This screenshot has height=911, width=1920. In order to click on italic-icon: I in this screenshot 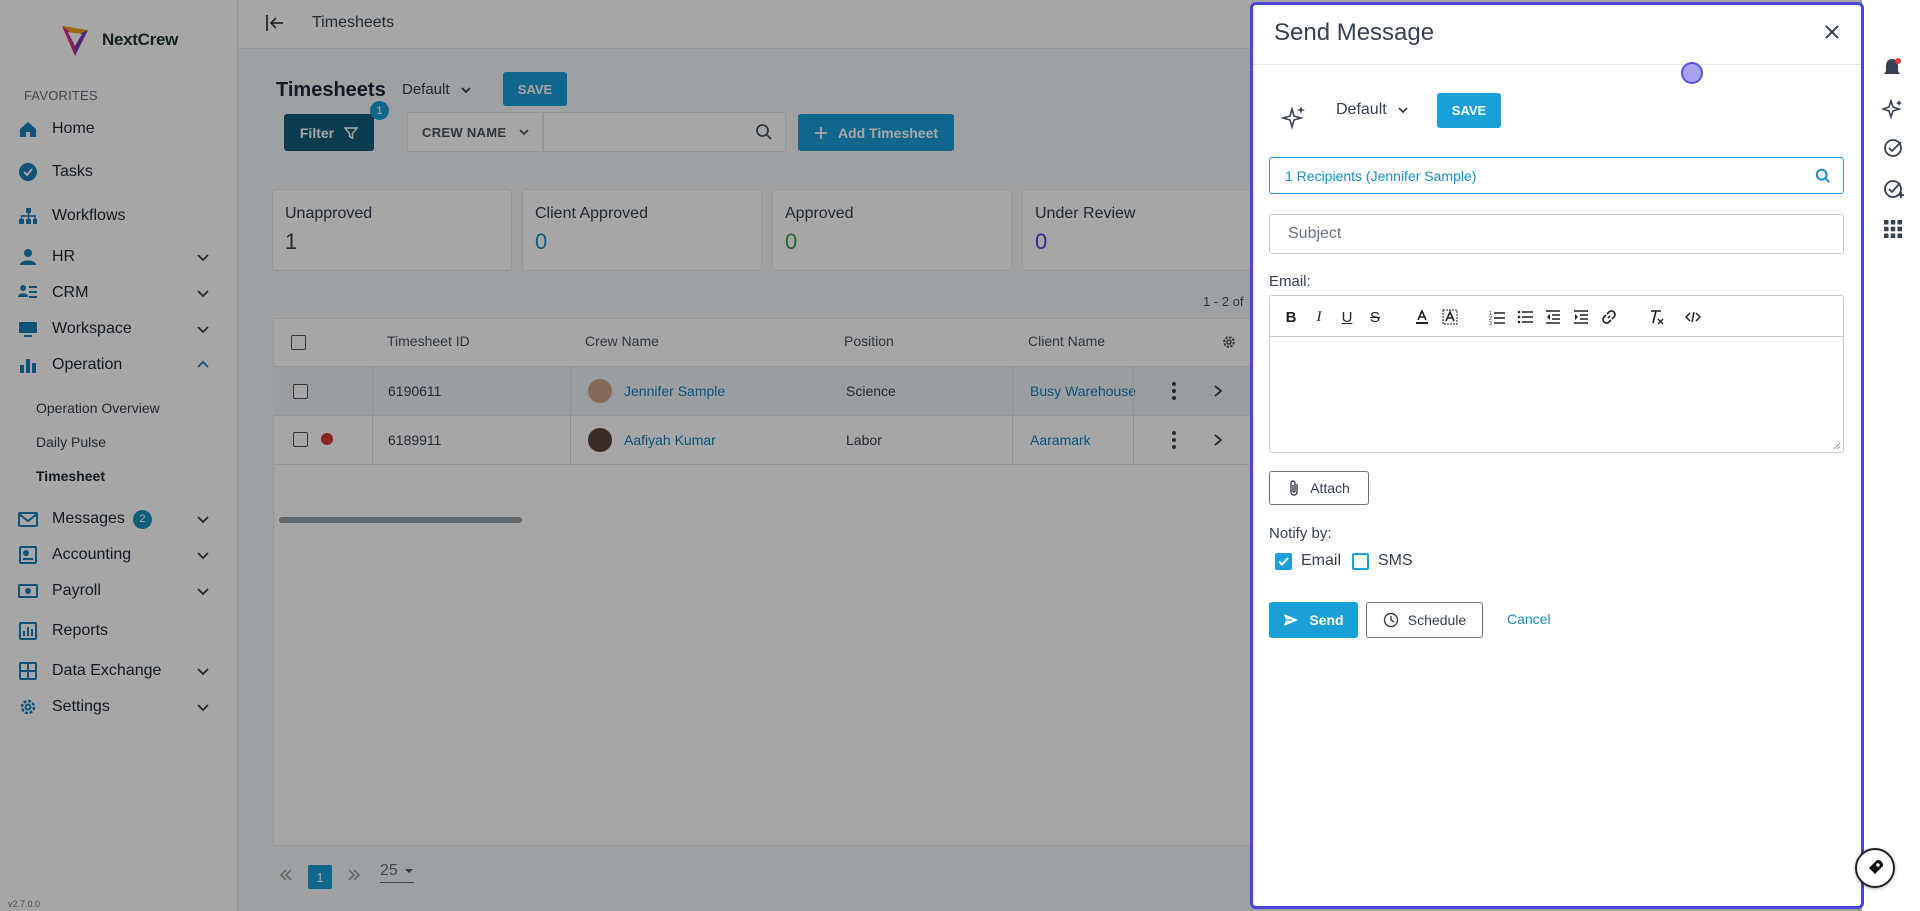, I will do `click(1319, 317)`.